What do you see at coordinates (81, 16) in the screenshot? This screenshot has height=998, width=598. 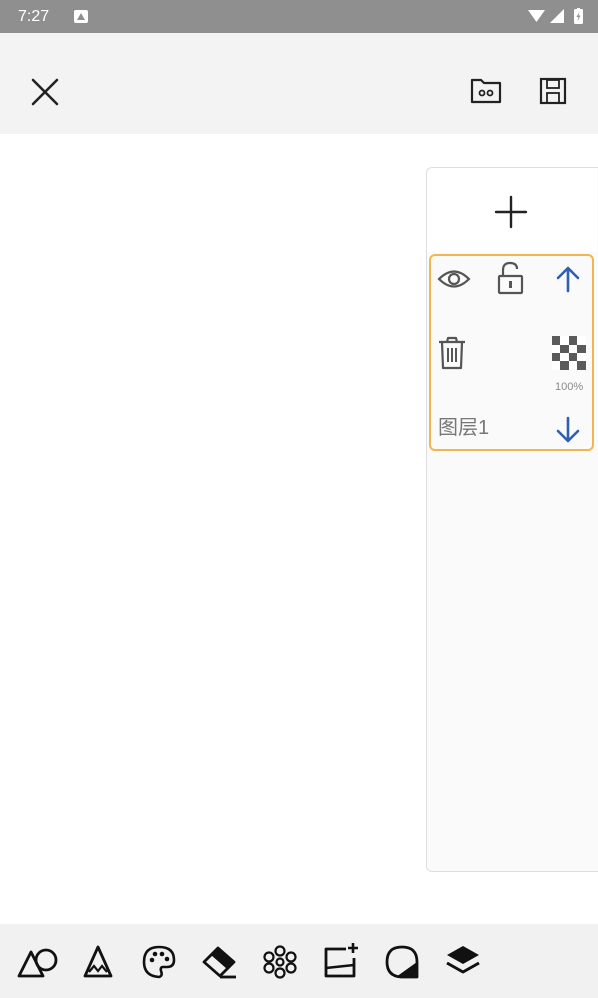 I see `notification-icon` at bounding box center [81, 16].